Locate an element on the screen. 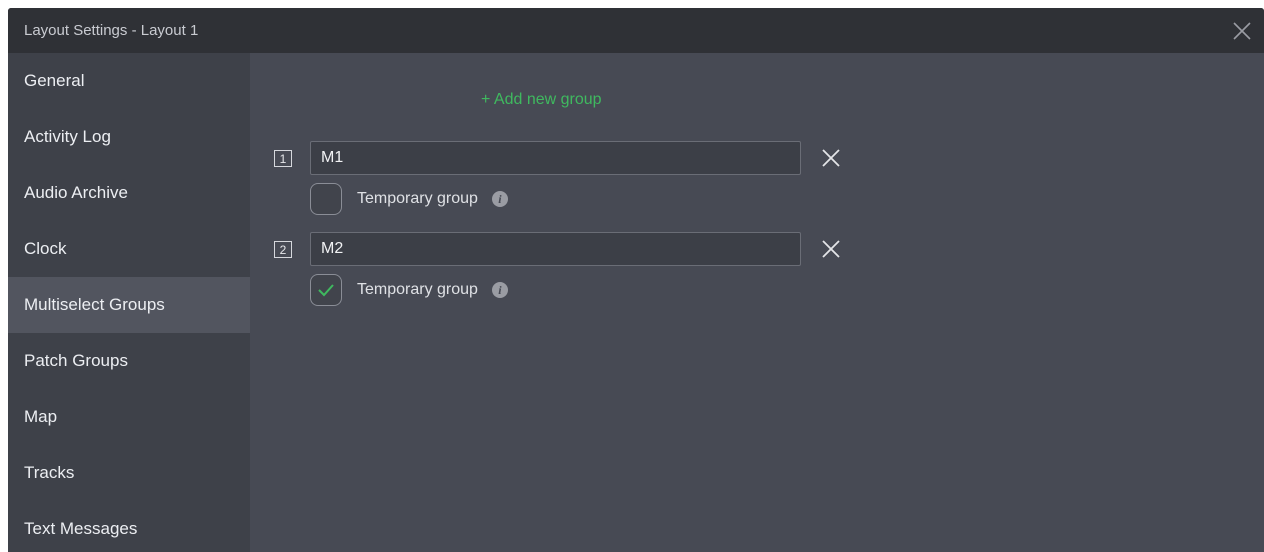 This screenshot has width=1264, height=552. sidebar-item-label: Map is located at coordinates (41, 416).